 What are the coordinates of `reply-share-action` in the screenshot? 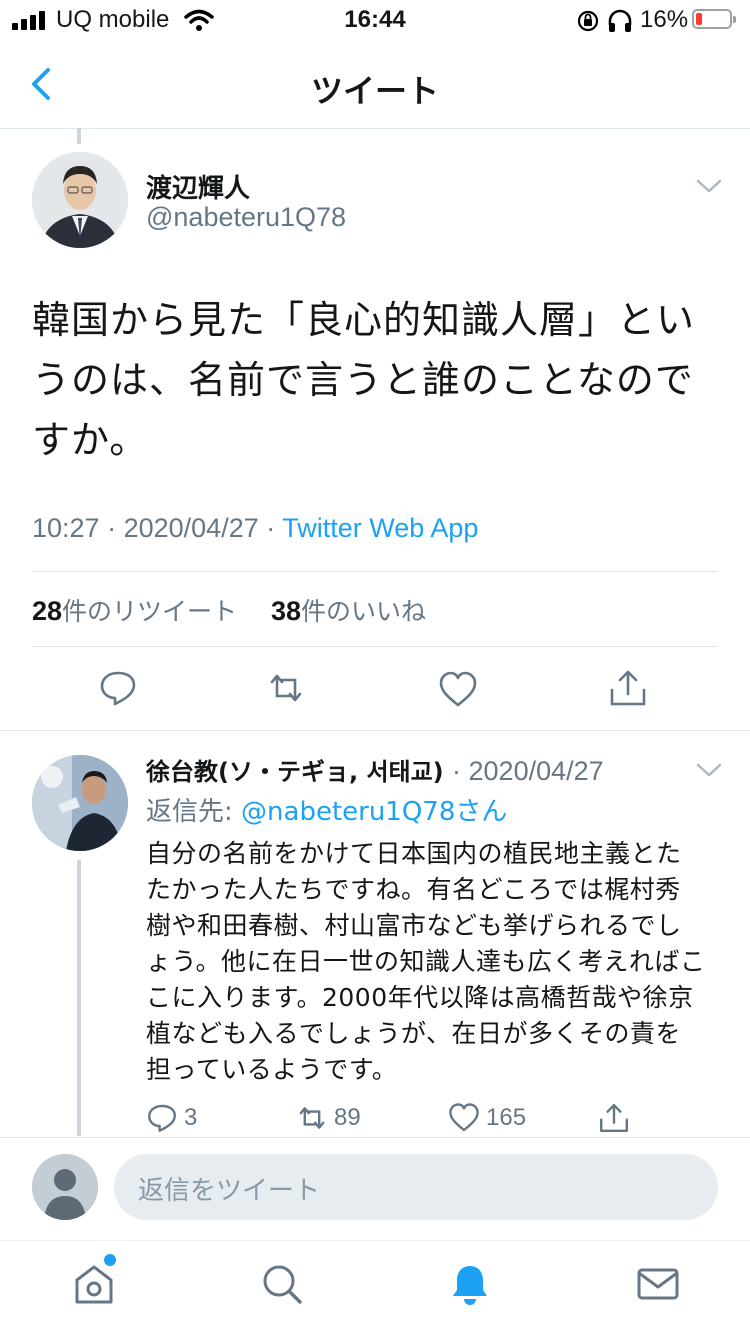 It's located at (614, 1118).